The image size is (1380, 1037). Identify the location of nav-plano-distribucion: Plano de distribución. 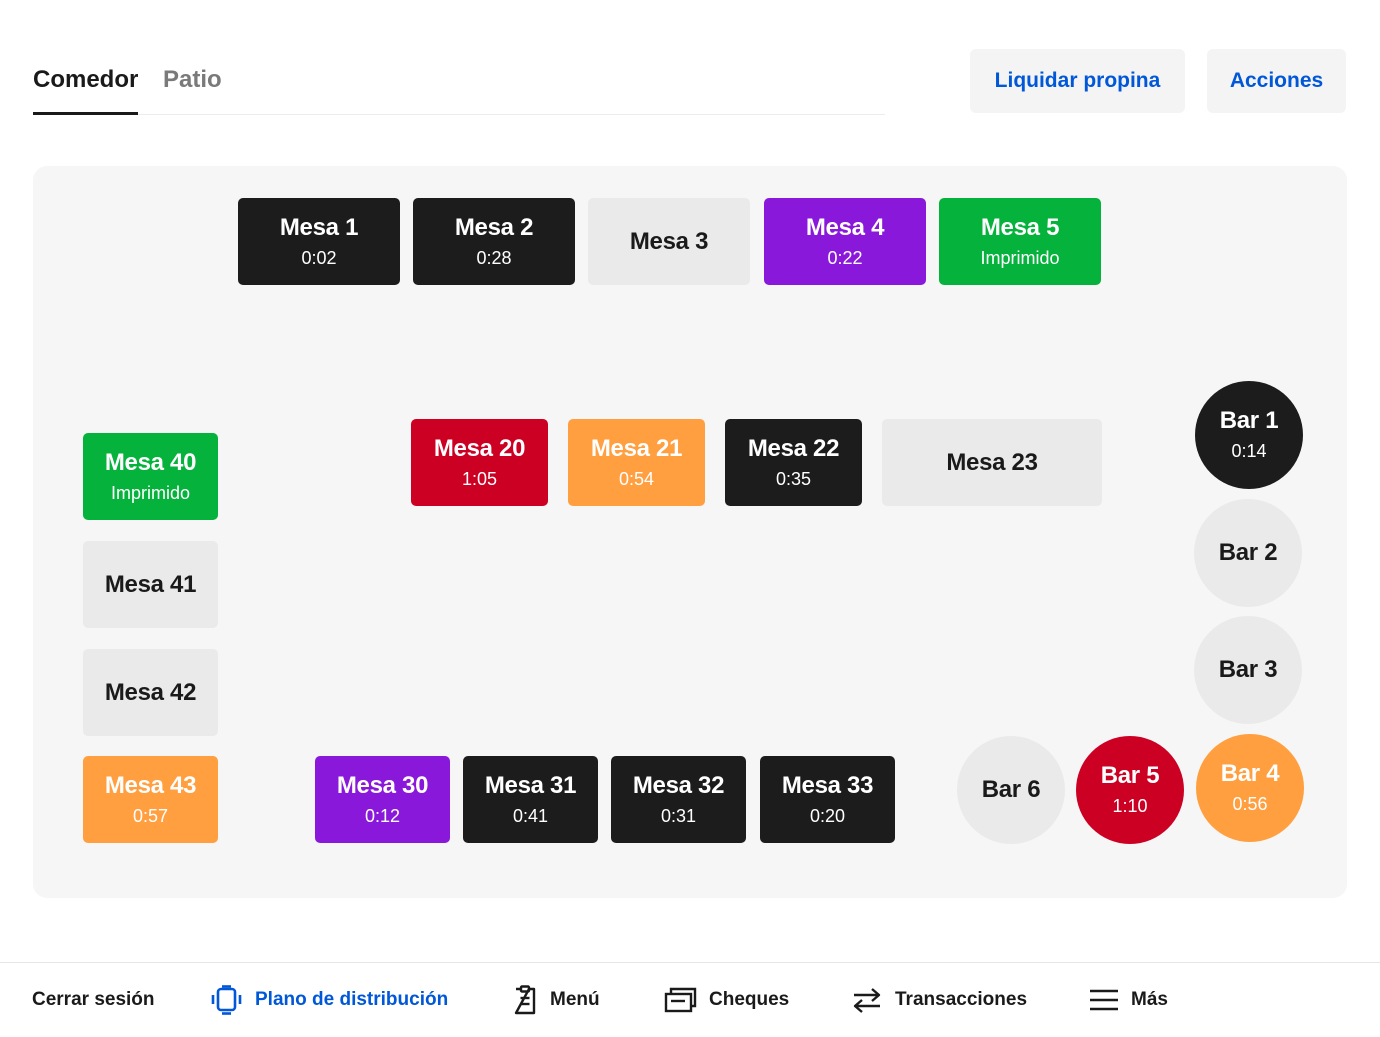
(329, 1000).